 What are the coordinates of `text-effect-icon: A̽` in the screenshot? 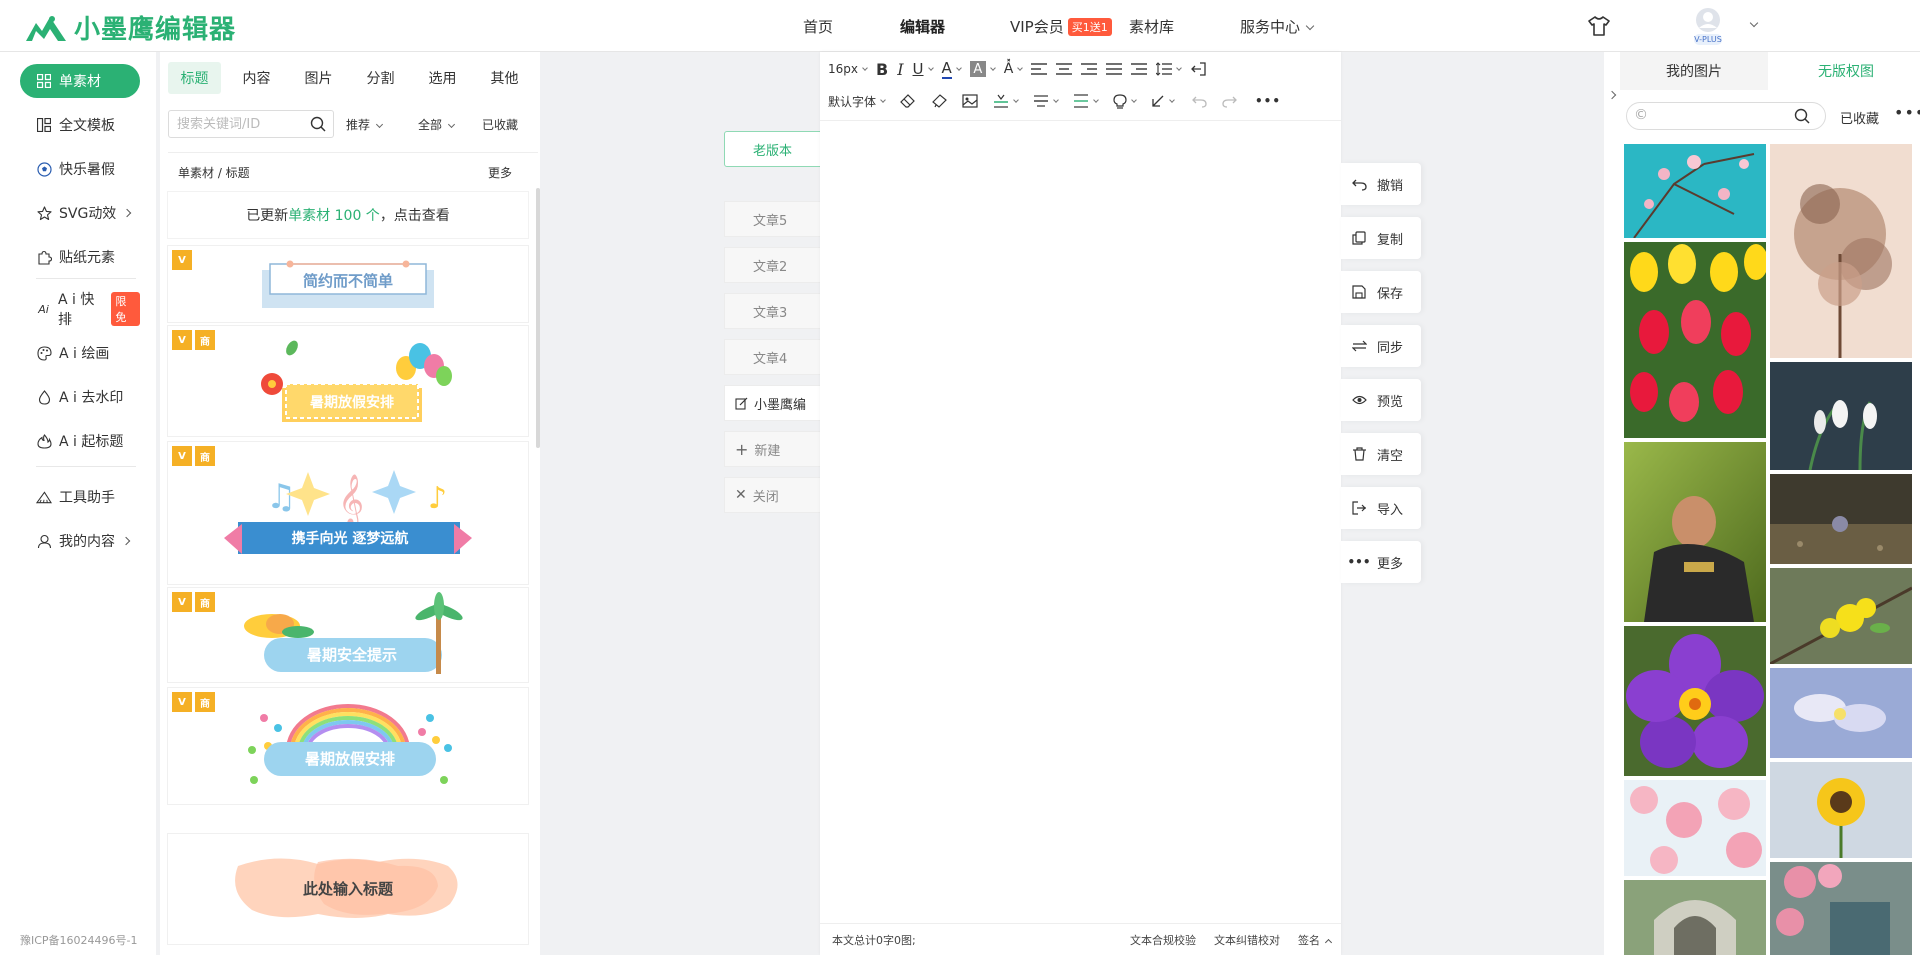 It's located at (1014, 69).